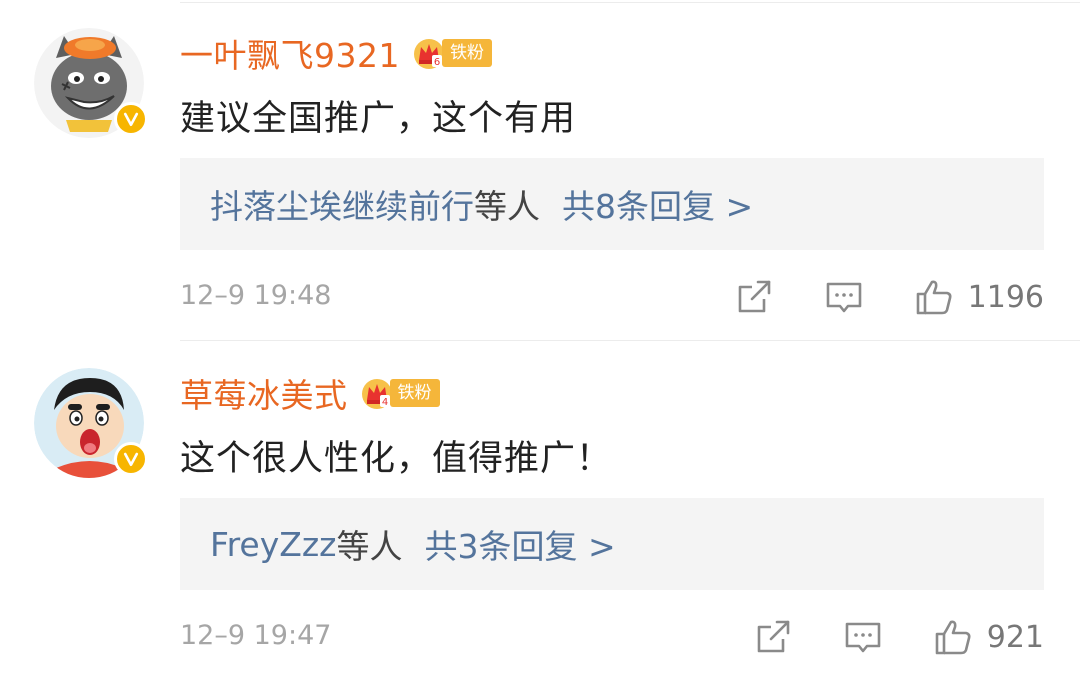 Image resolution: width=1080 pixels, height=688 pixels. What do you see at coordinates (256, 295) in the screenshot?
I see `timestamp: 12–9 19:48` at bounding box center [256, 295].